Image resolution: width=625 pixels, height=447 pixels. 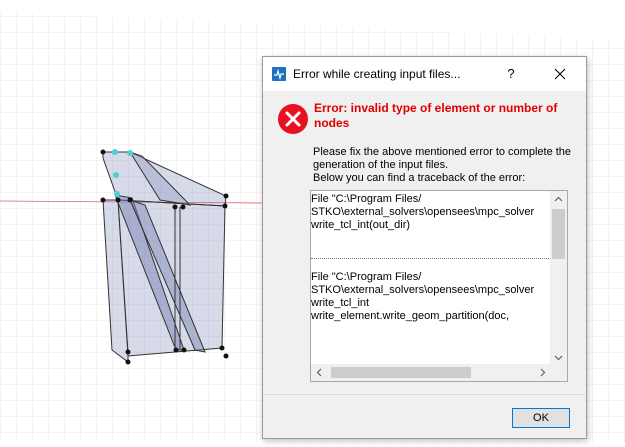 I want to click on scroll-right-arrow-icon, so click(x=543, y=373).